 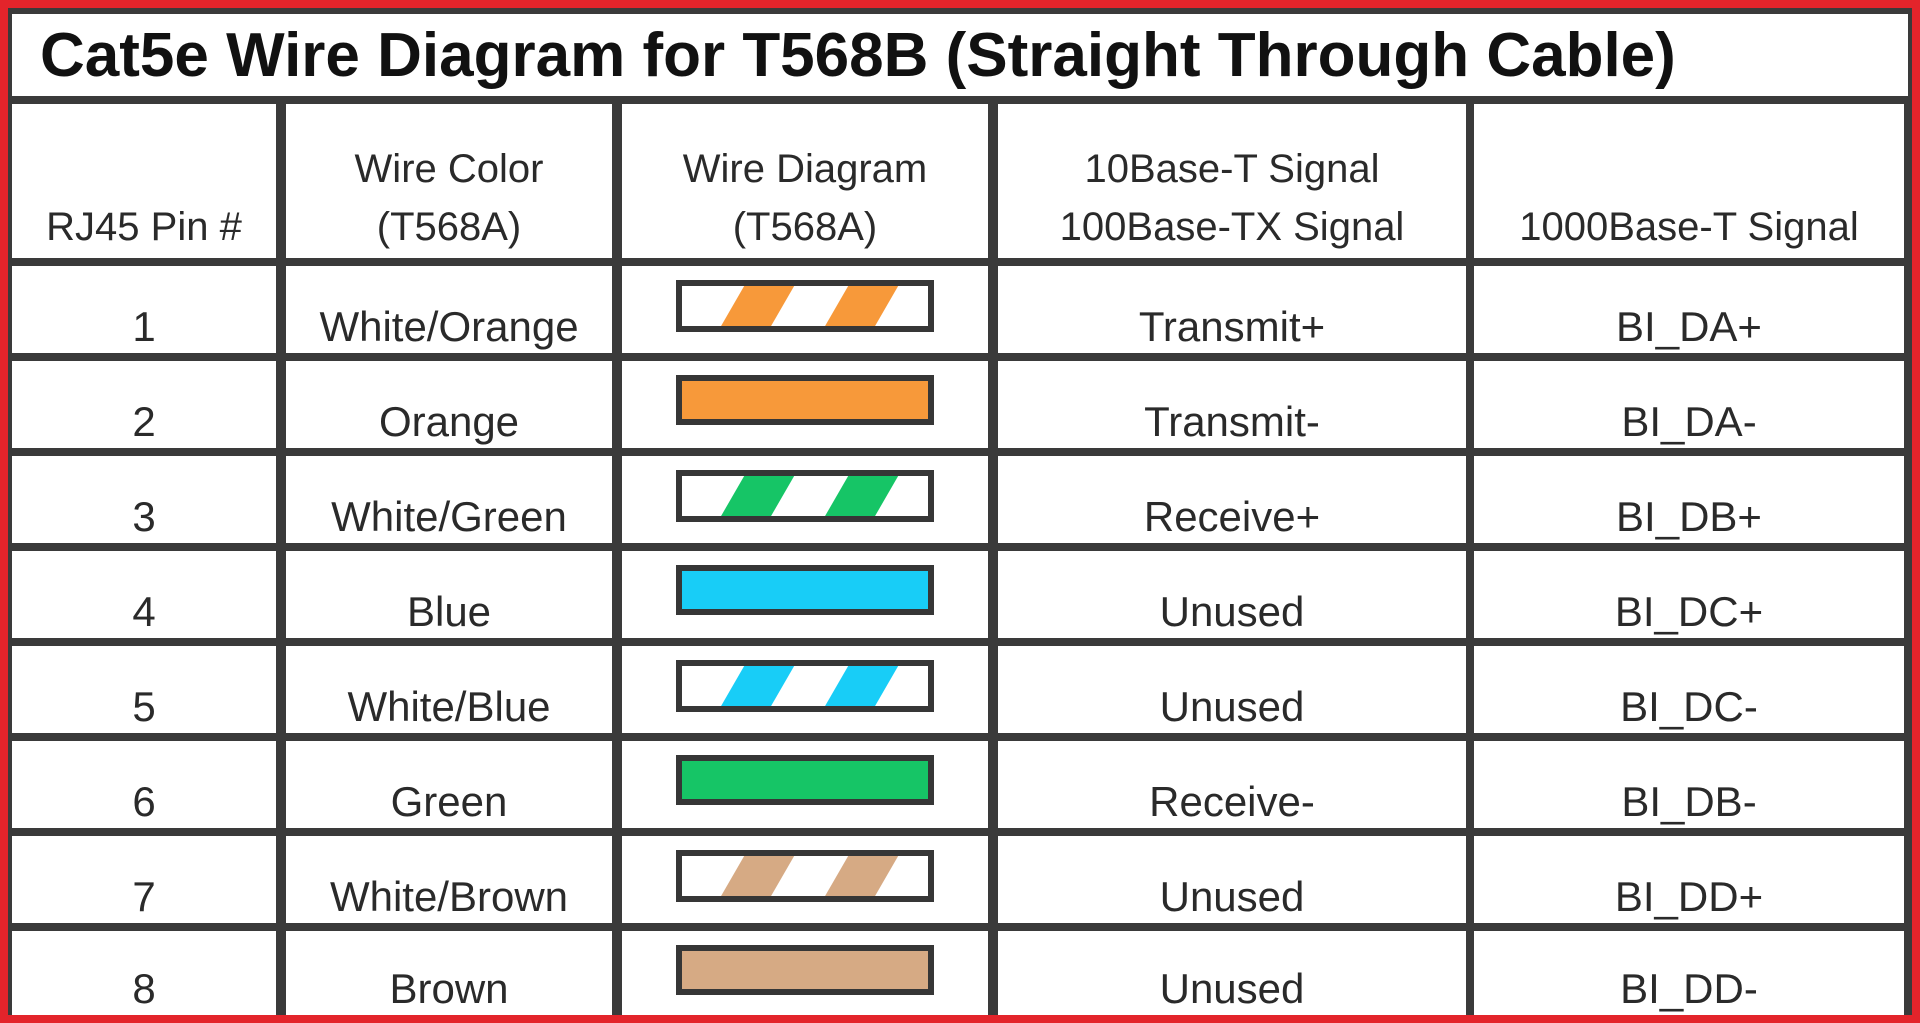 What do you see at coordinates (449, 421) in the screenshot?
I see `wire-color-text: Orange` at bounding box center [449, 421].